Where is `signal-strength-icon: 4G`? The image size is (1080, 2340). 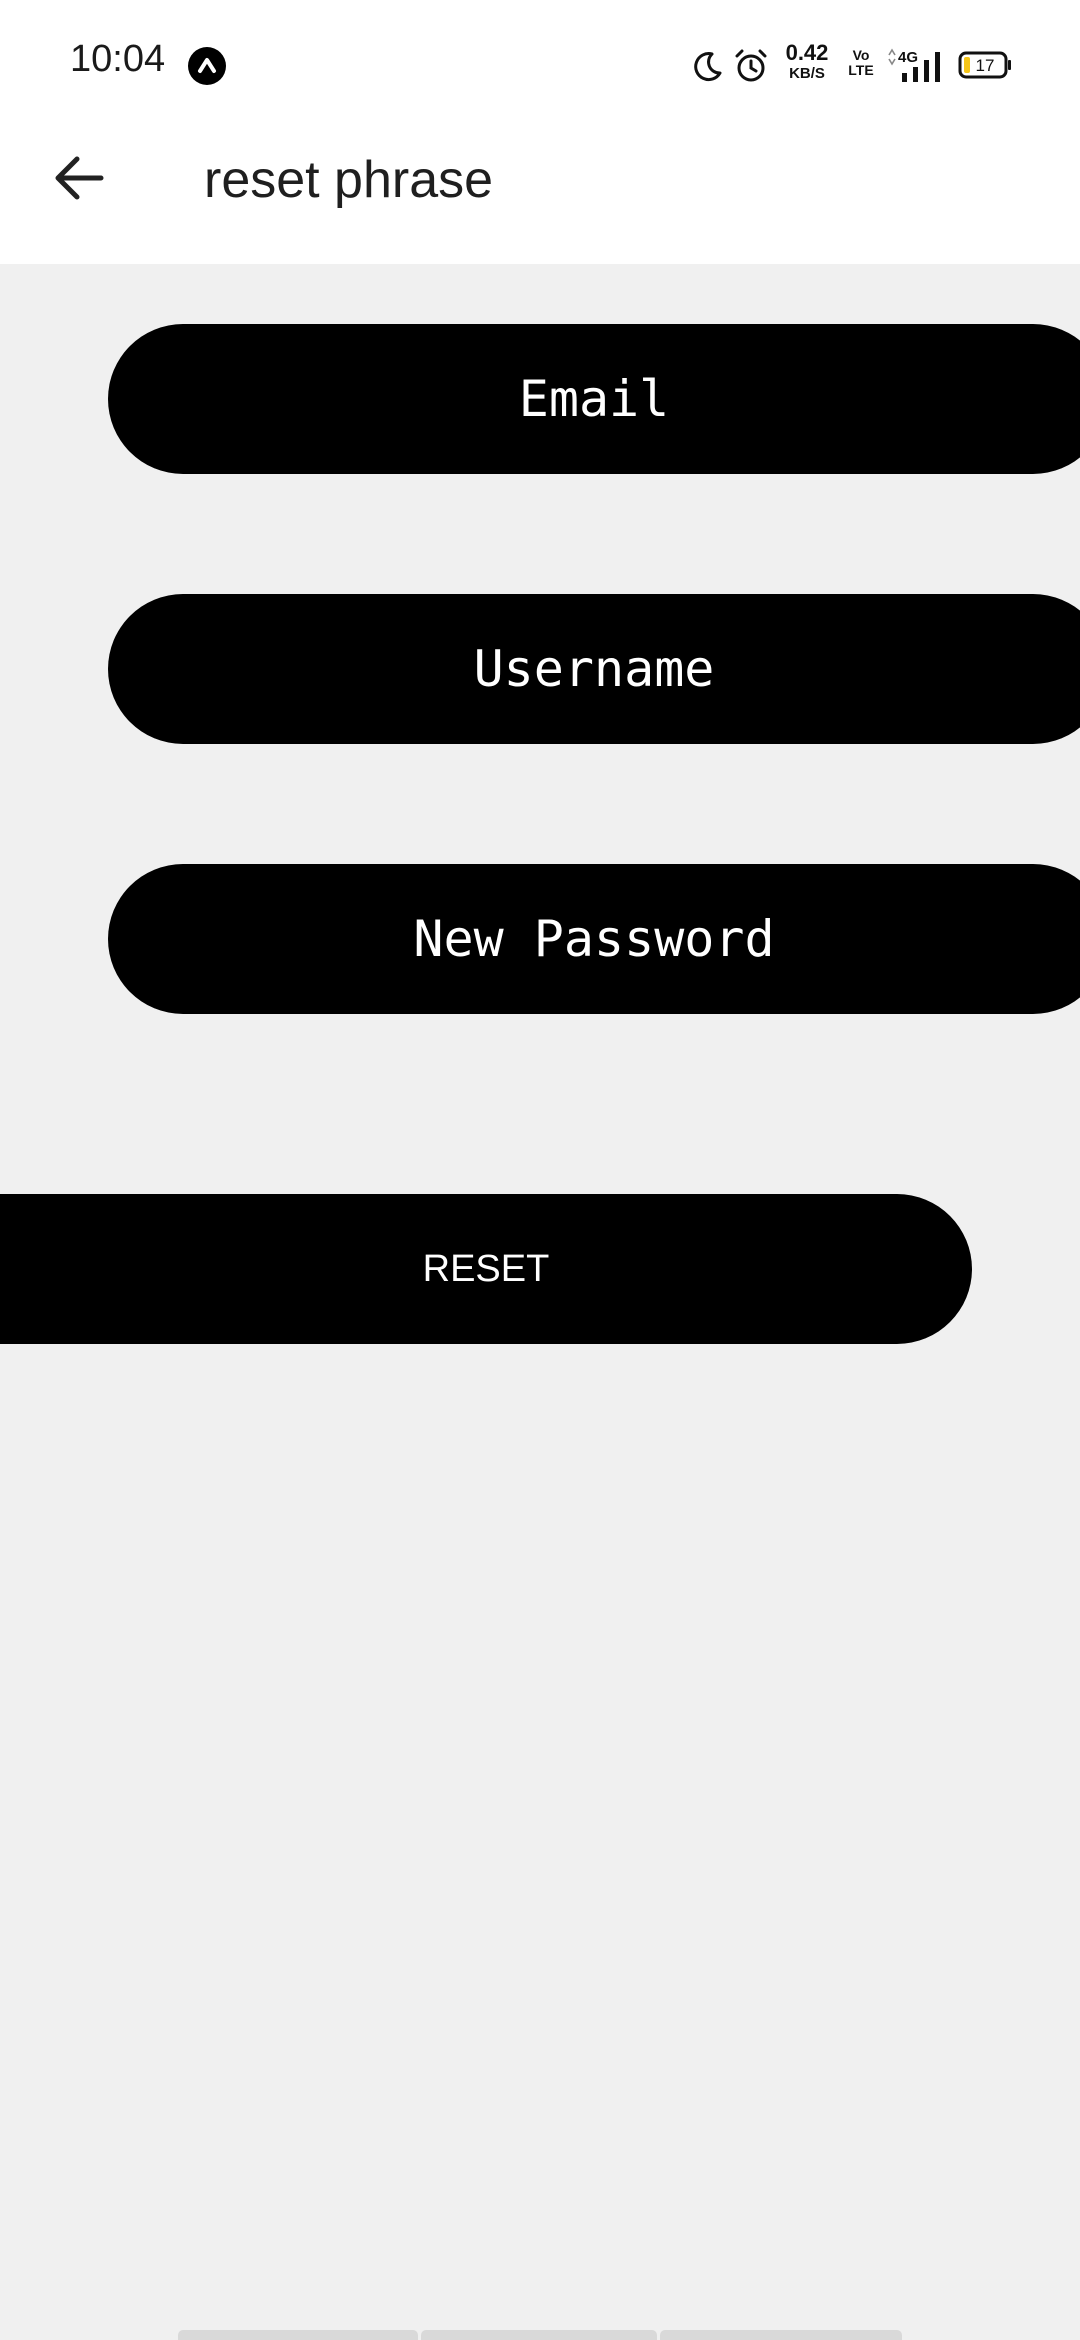 signal-strength-icon: 4G is located at coordinates (916, 66).